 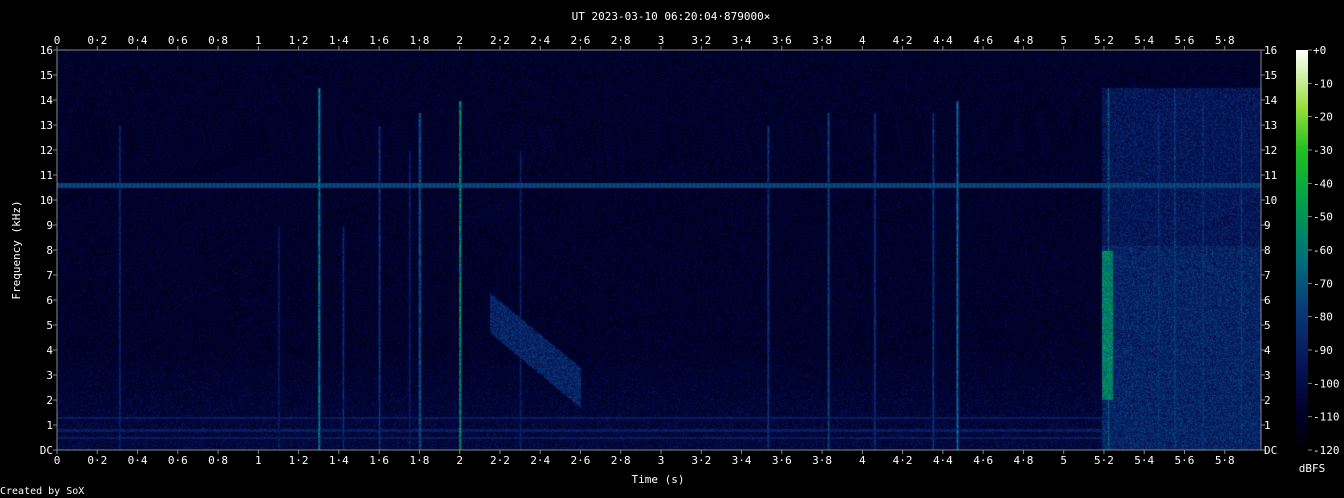 I want to click on x-tick-label-bottom: 3·2, so click(x=701, y=460).